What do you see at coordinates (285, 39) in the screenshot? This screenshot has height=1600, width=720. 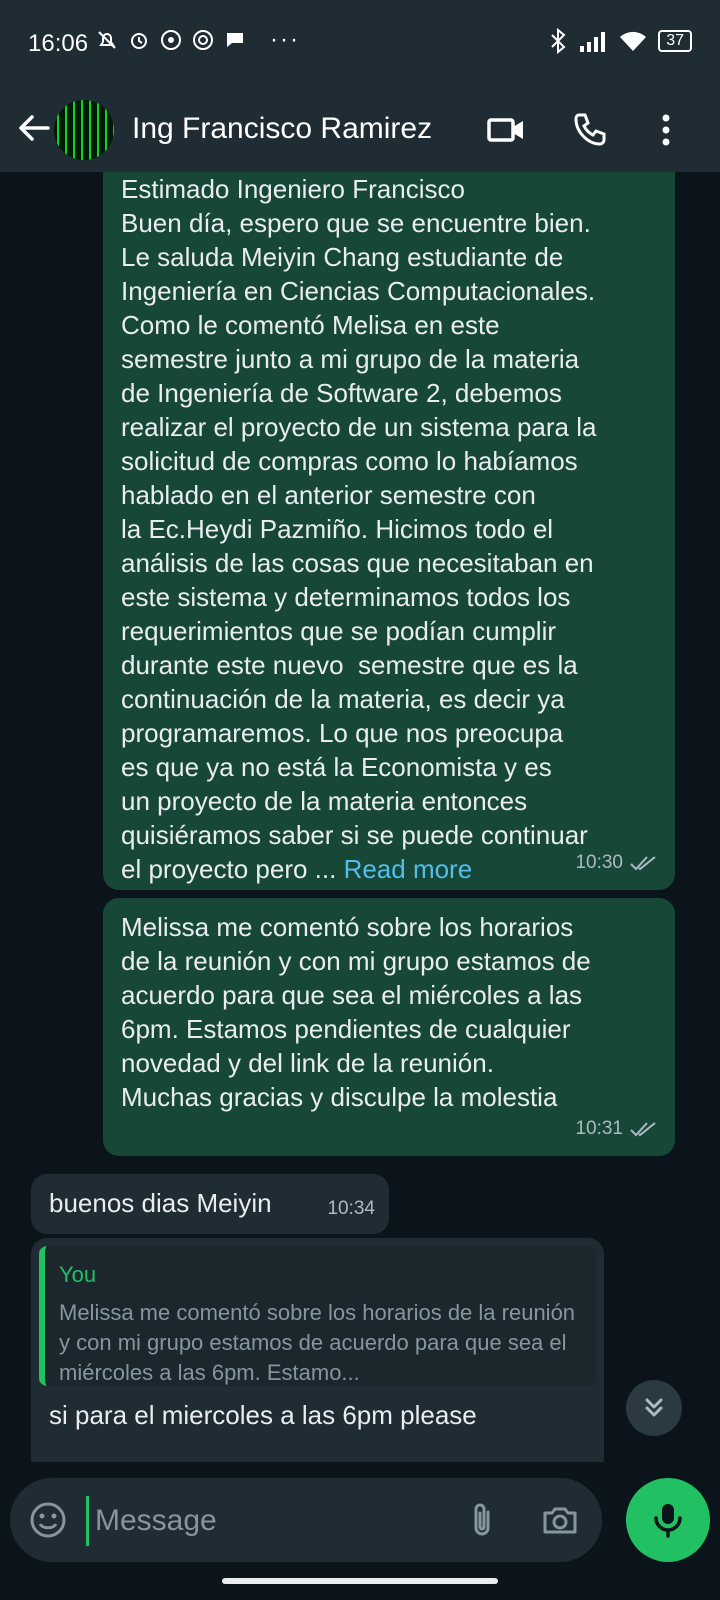 I see `more-notifications-icon: ···` at bounding box center [285, 39].